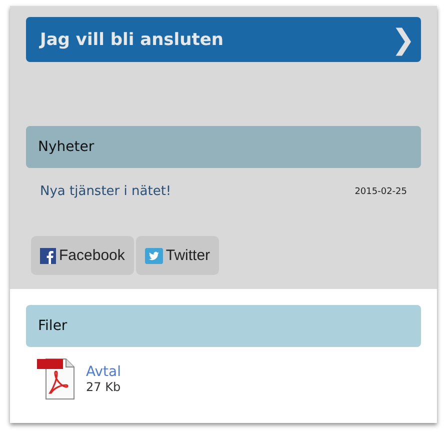  I want to click on file-link: Avtal, so click(103, 372).